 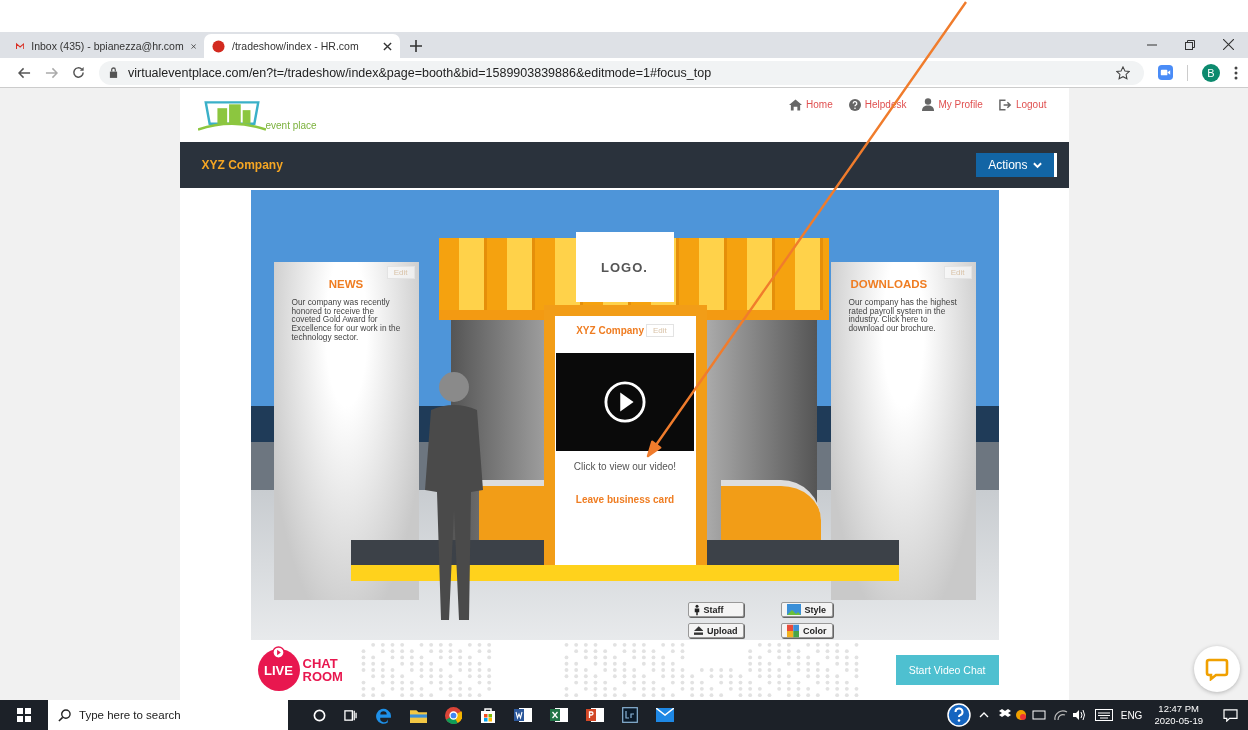 What do you see at coordinates (630, 715) in the screenshot?
I see `lightroom-icon` at bounding box center [630, 715].